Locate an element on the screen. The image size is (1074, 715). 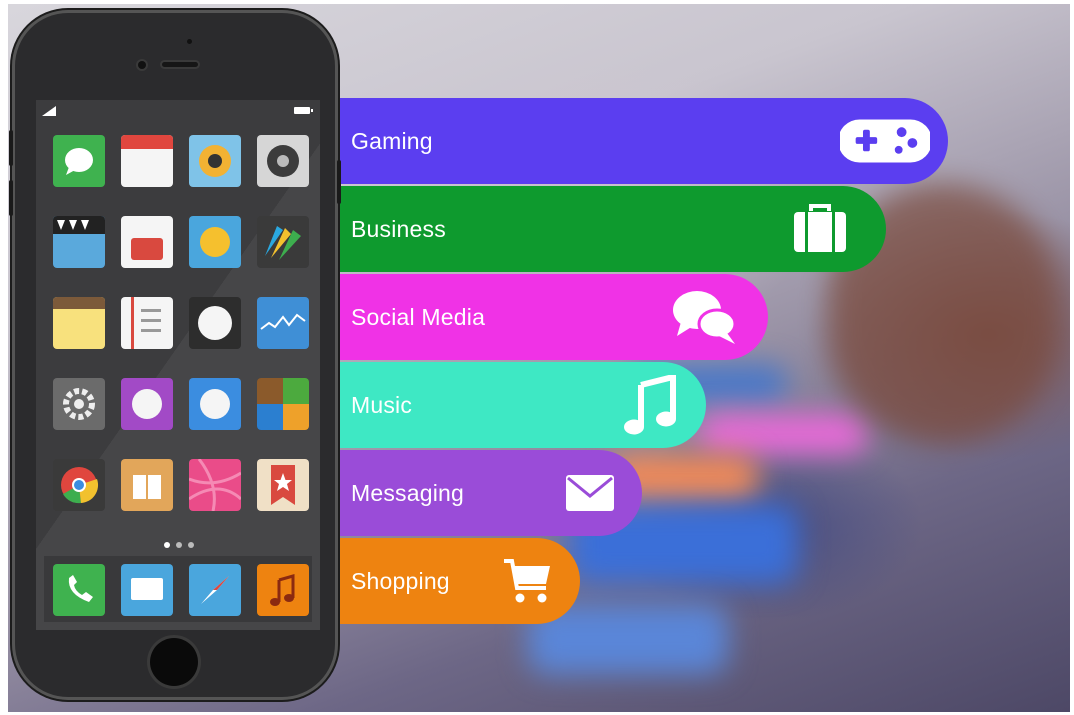
calendar-app-icon is located at coordinates (147, 161).